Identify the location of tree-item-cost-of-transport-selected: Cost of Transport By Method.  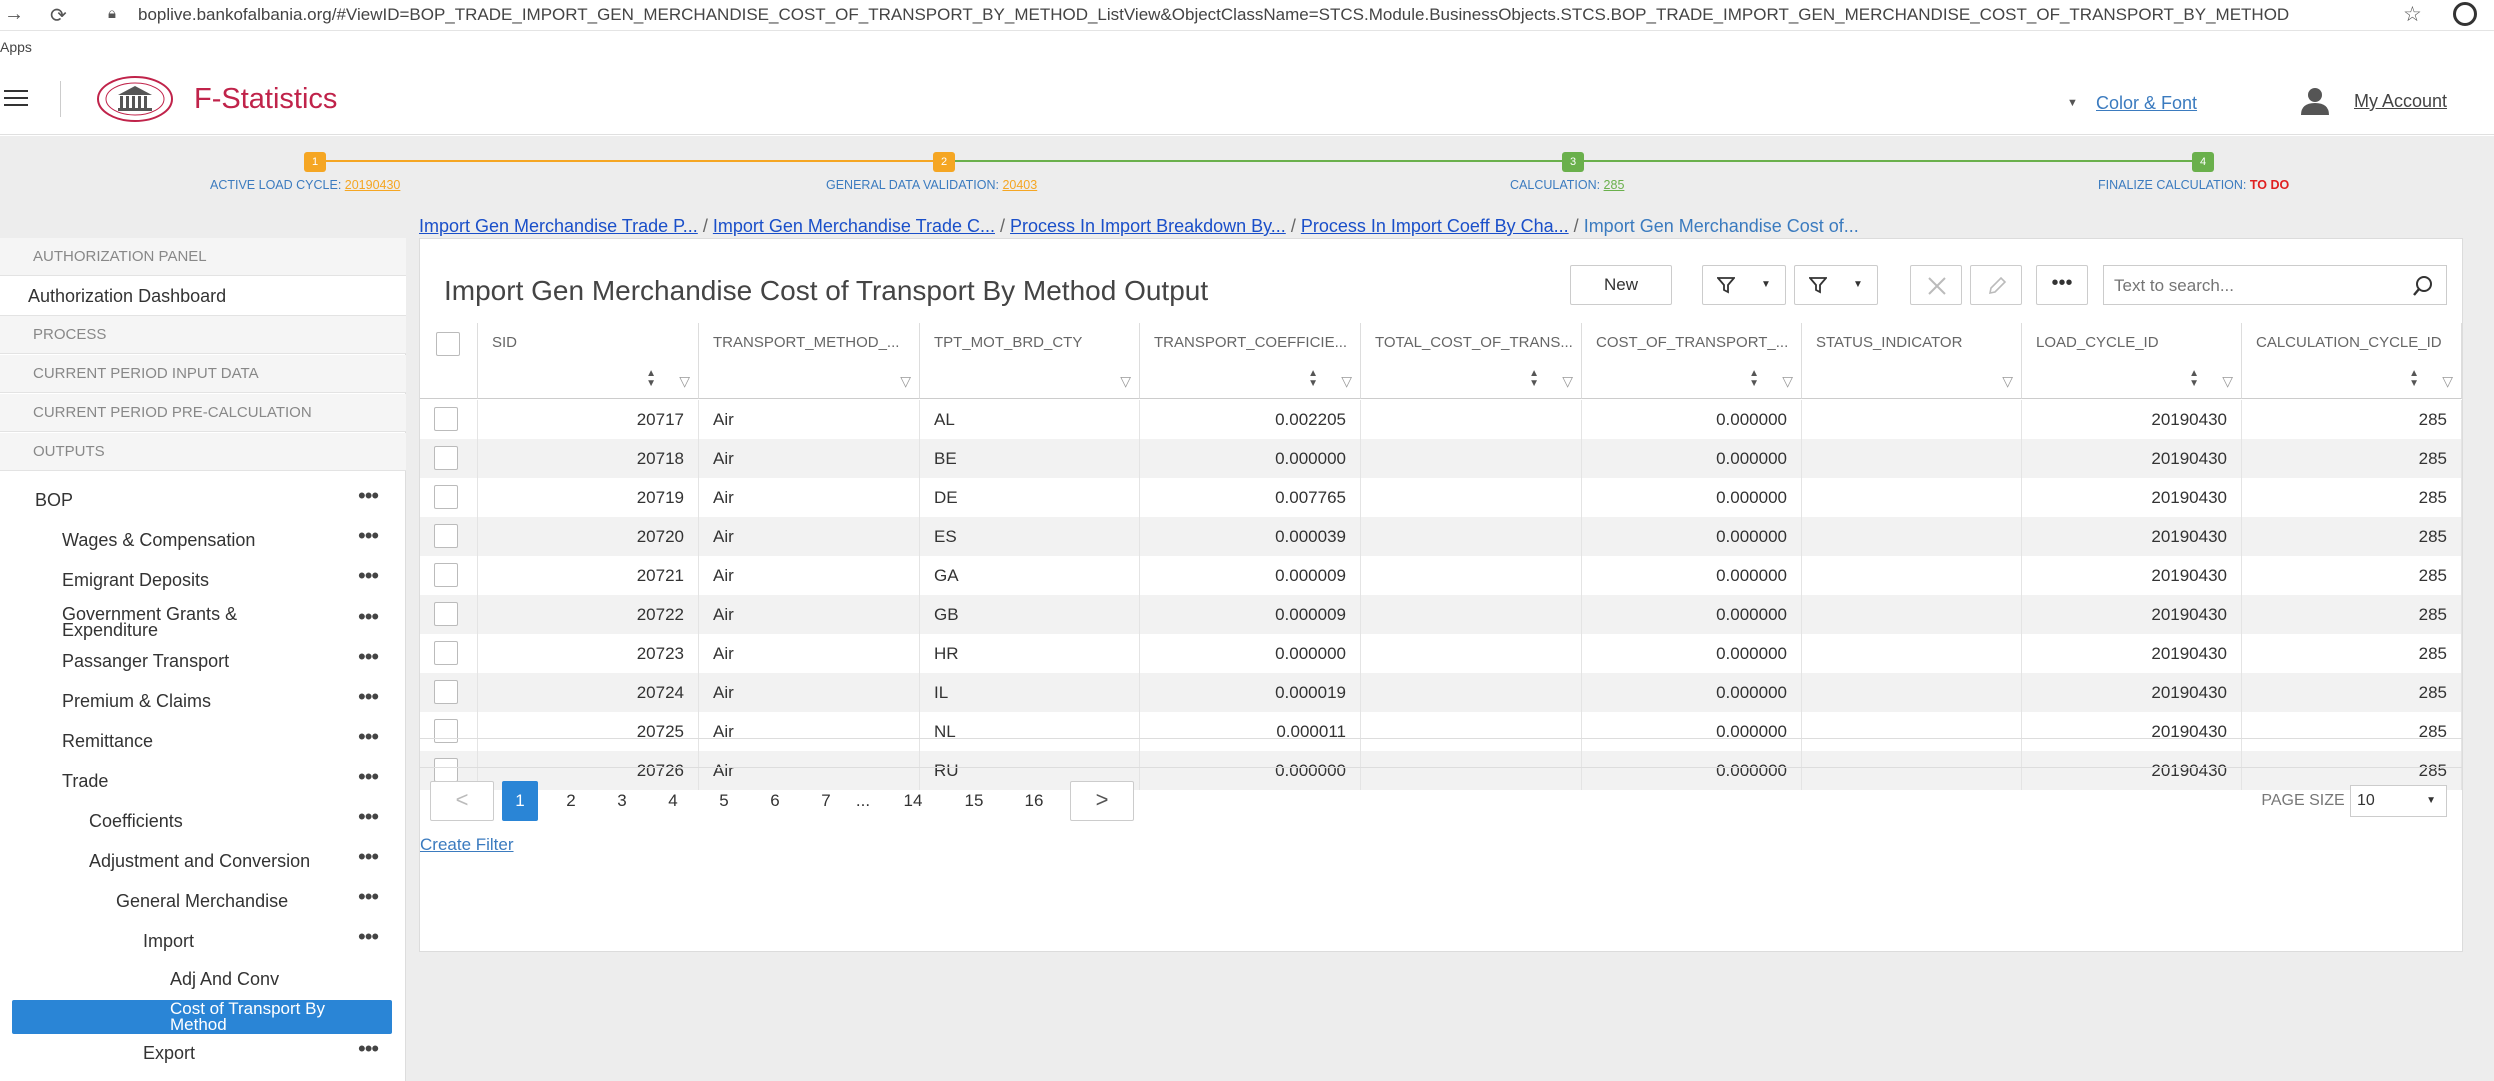
(202, 1017).